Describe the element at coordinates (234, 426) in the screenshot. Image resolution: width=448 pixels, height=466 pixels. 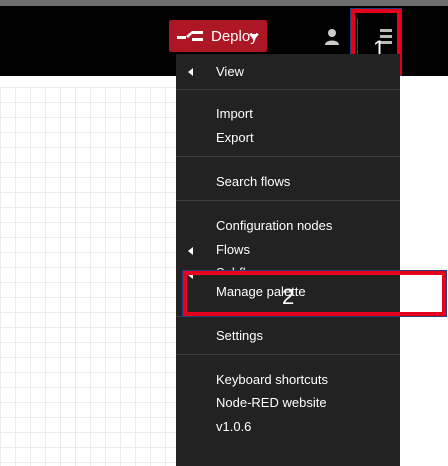
I see `menu-item-version: v1.0.6` at that location.